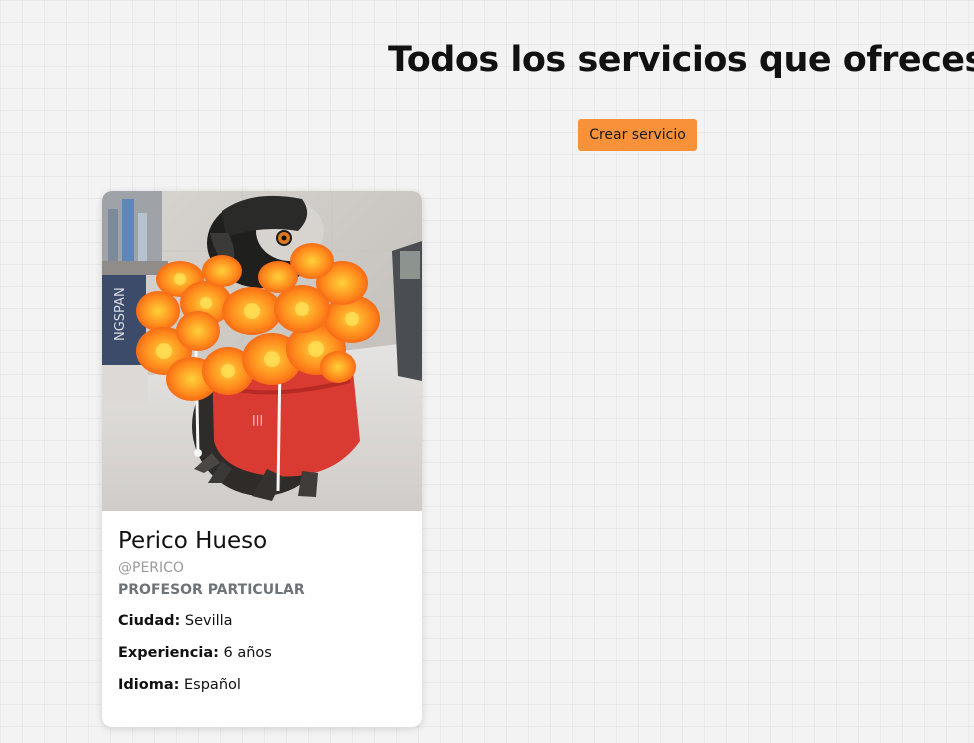 The height and width of the screenshot is (743, 974). Describe the element at coordinates (637, 135) in the screenshot. I see `create-service-button: Crear servicio` at that location.